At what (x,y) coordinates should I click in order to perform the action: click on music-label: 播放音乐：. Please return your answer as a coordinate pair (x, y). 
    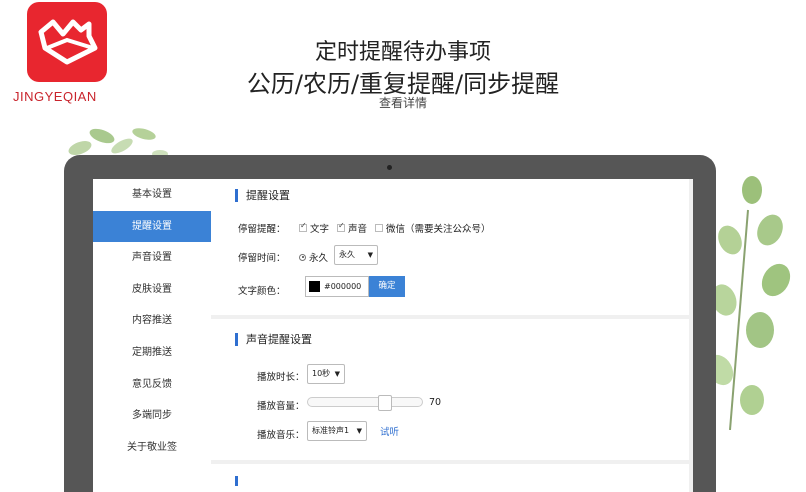
    Looking at the image, I should click on (281, 435).